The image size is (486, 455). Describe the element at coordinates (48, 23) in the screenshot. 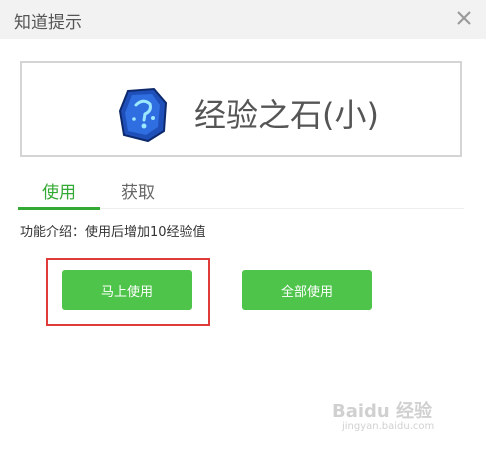

I see `dialog-title: 知道提示` at that location.